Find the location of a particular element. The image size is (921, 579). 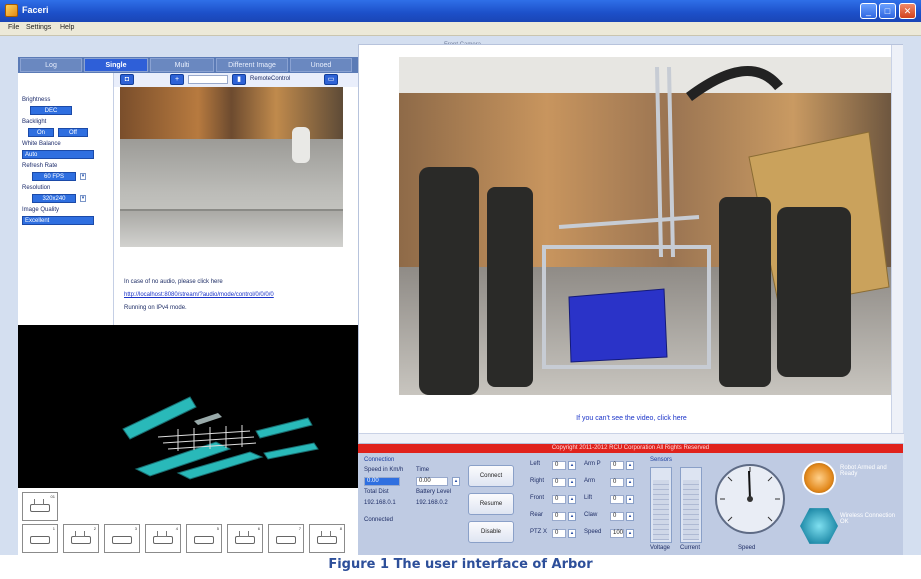

motor-row-label-2: Lift is located at coordinates (588, 498).